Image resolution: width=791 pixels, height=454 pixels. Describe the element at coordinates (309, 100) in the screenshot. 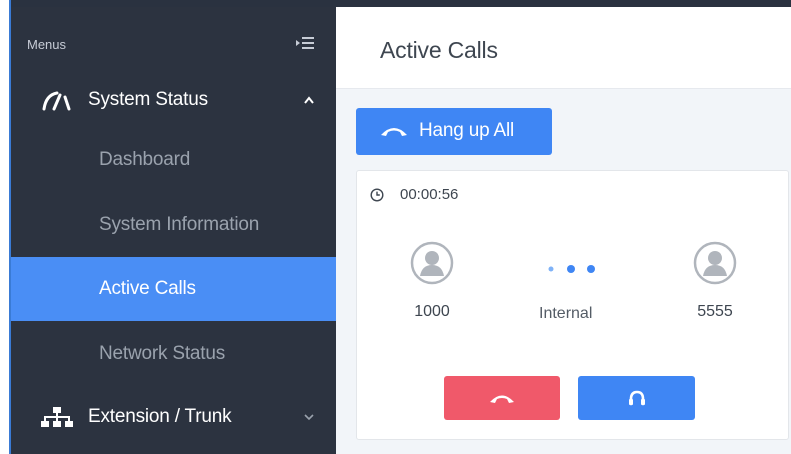

I see `chevron-up-icon` at that location.